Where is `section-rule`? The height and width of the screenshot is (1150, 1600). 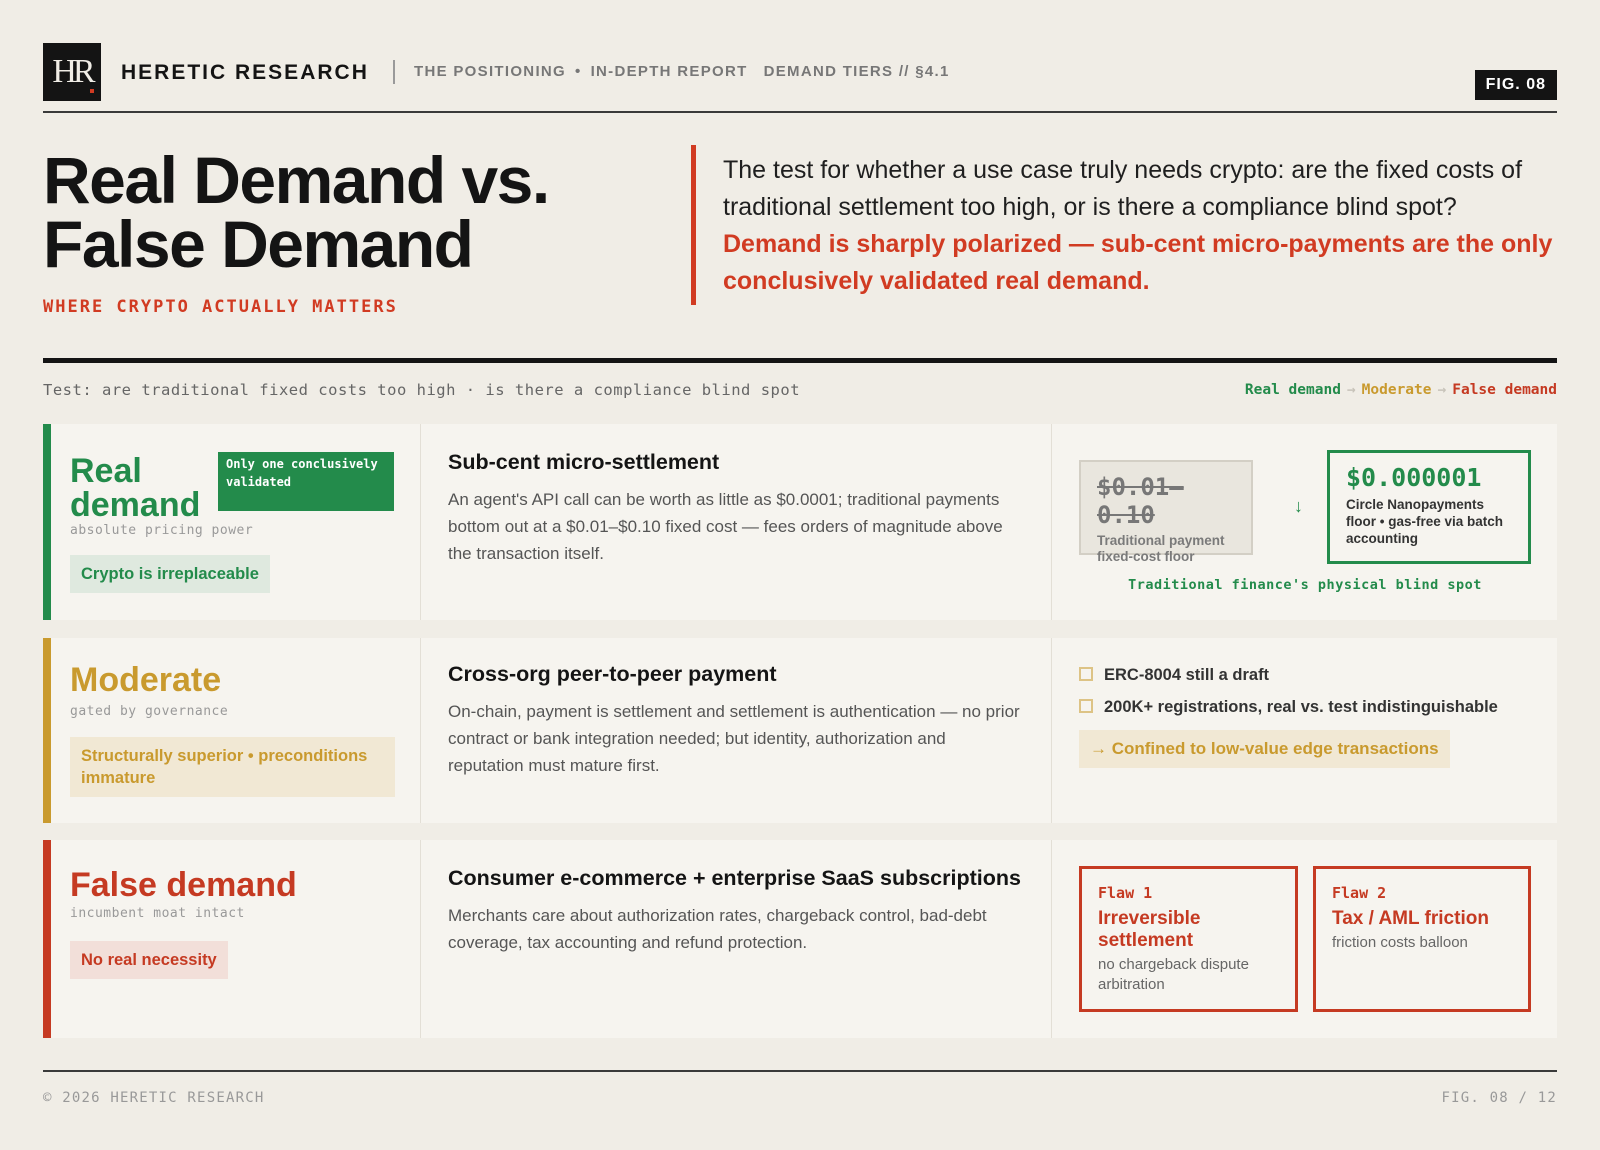 section-rule is located at coordinates (800, 360).